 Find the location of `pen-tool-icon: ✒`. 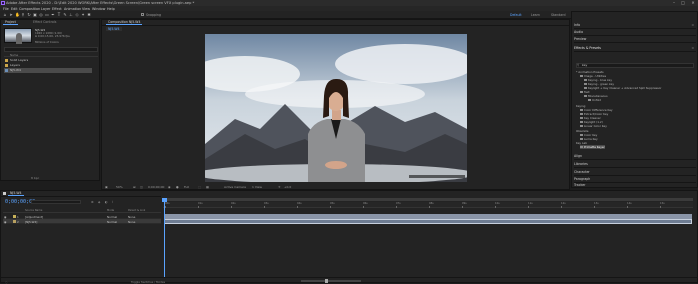

pen-tool-icon: ✒ is located at coordinates (53, 14).